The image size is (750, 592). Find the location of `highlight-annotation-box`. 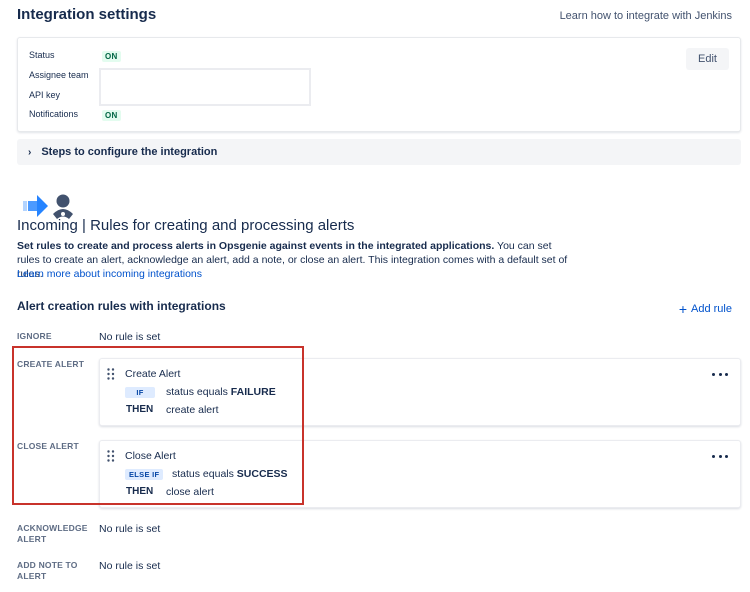

highlight-annotation-box is located at coordinates (158, 425).